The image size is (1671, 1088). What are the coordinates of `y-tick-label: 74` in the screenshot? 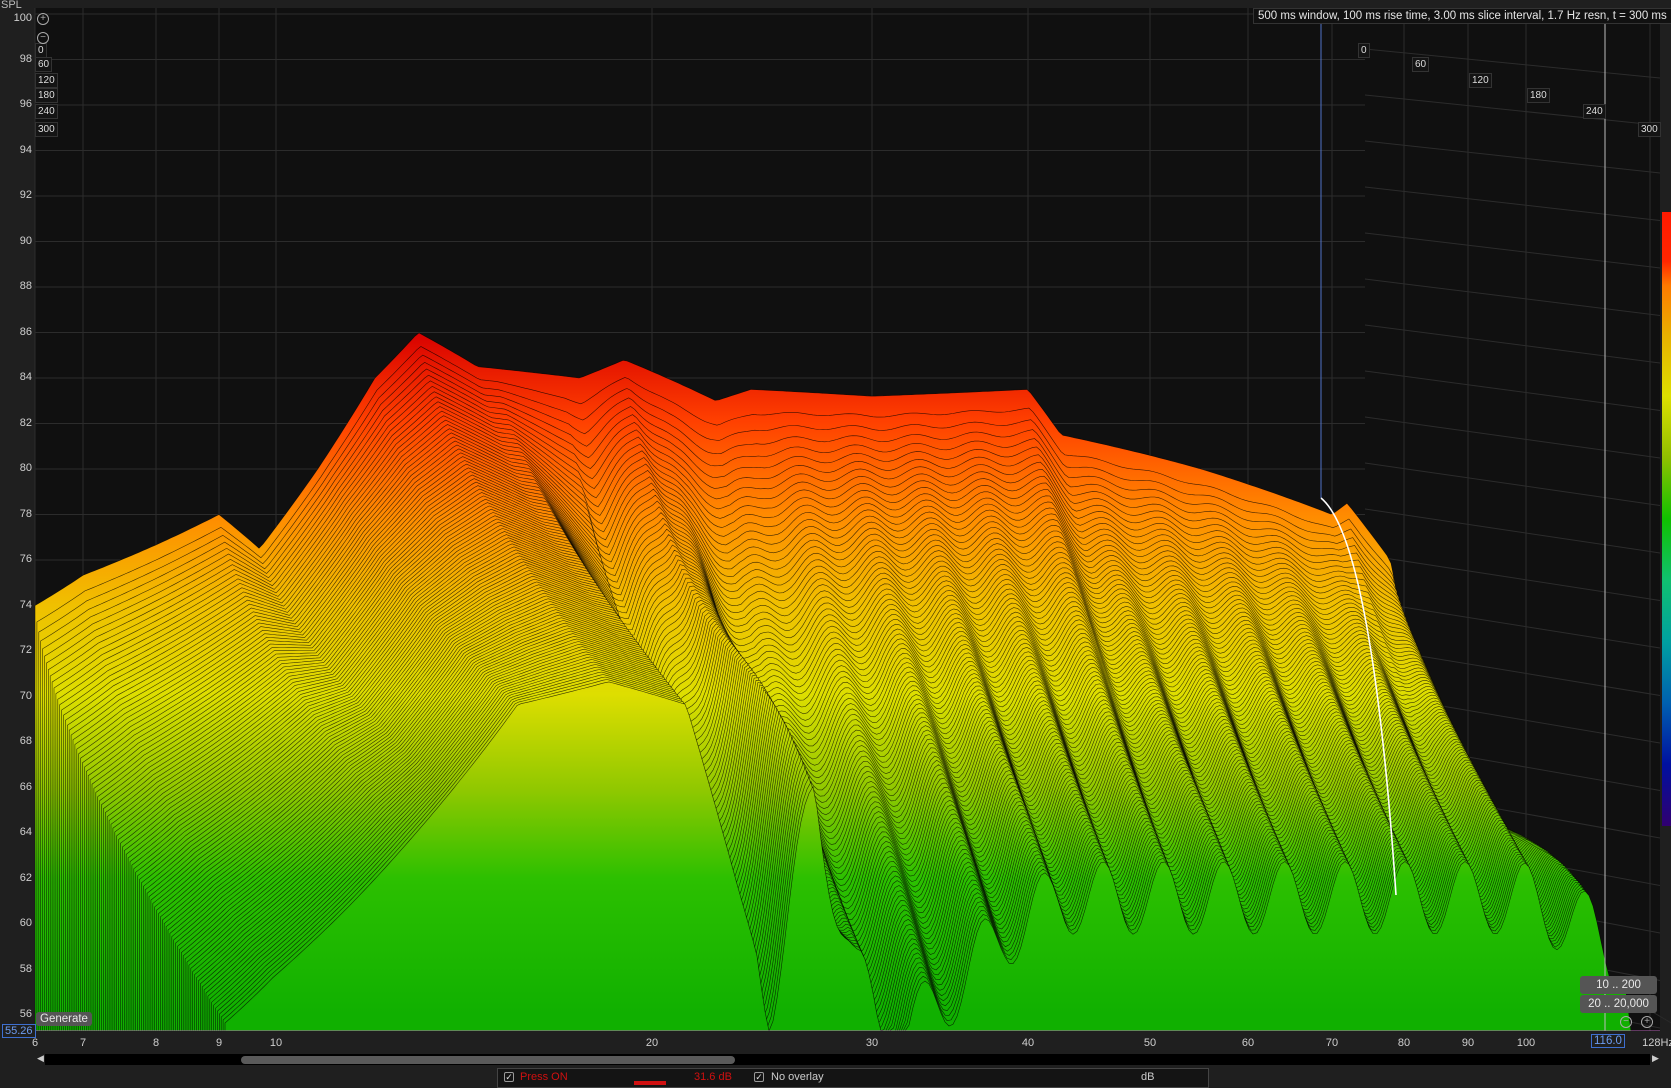 It's located at (25, 604).